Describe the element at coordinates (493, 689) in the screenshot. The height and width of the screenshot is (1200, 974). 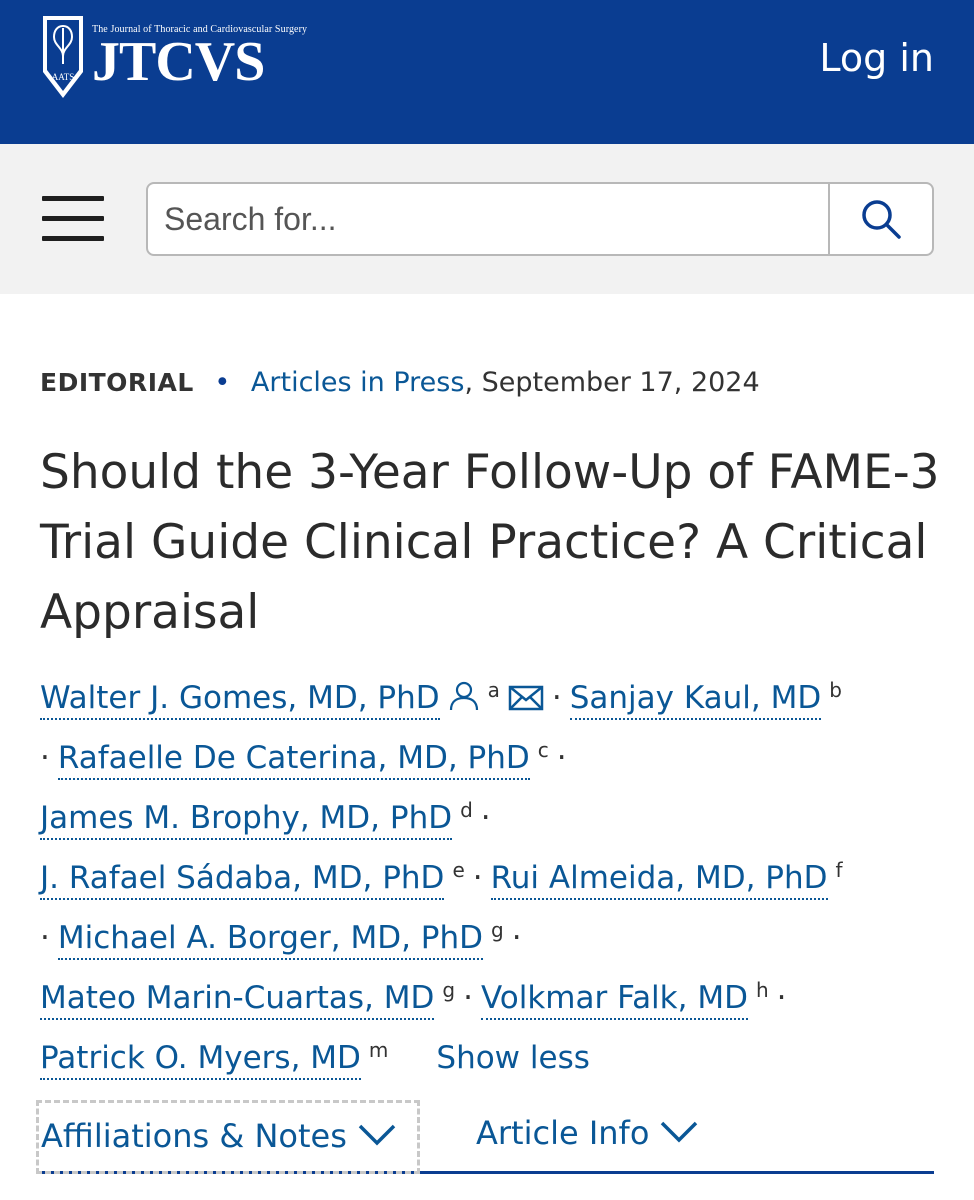
I see `author-affiliation-marker: a` at that location.